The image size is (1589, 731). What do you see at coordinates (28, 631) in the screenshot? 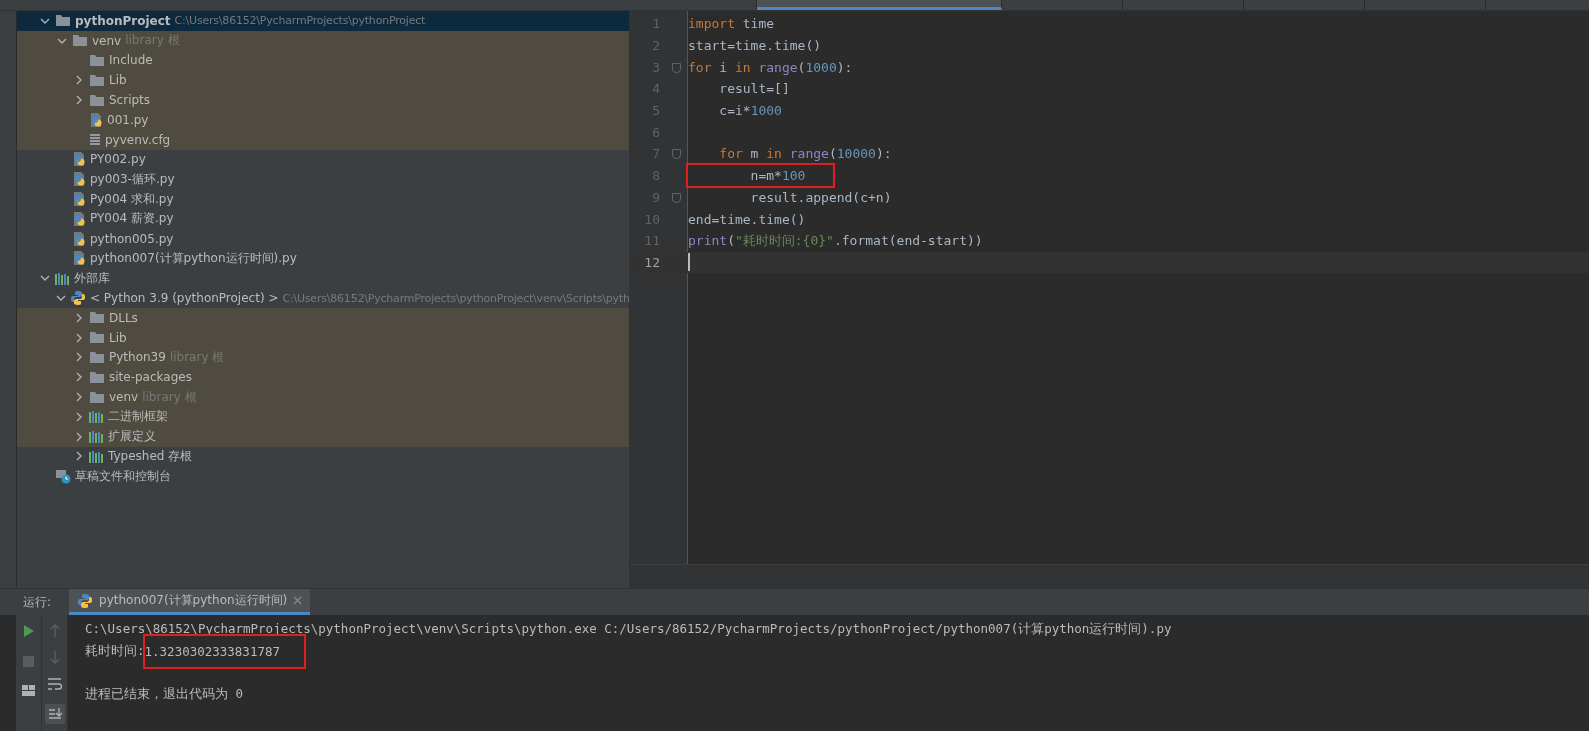
I see `run-icon` at bounding box center [28, 631].